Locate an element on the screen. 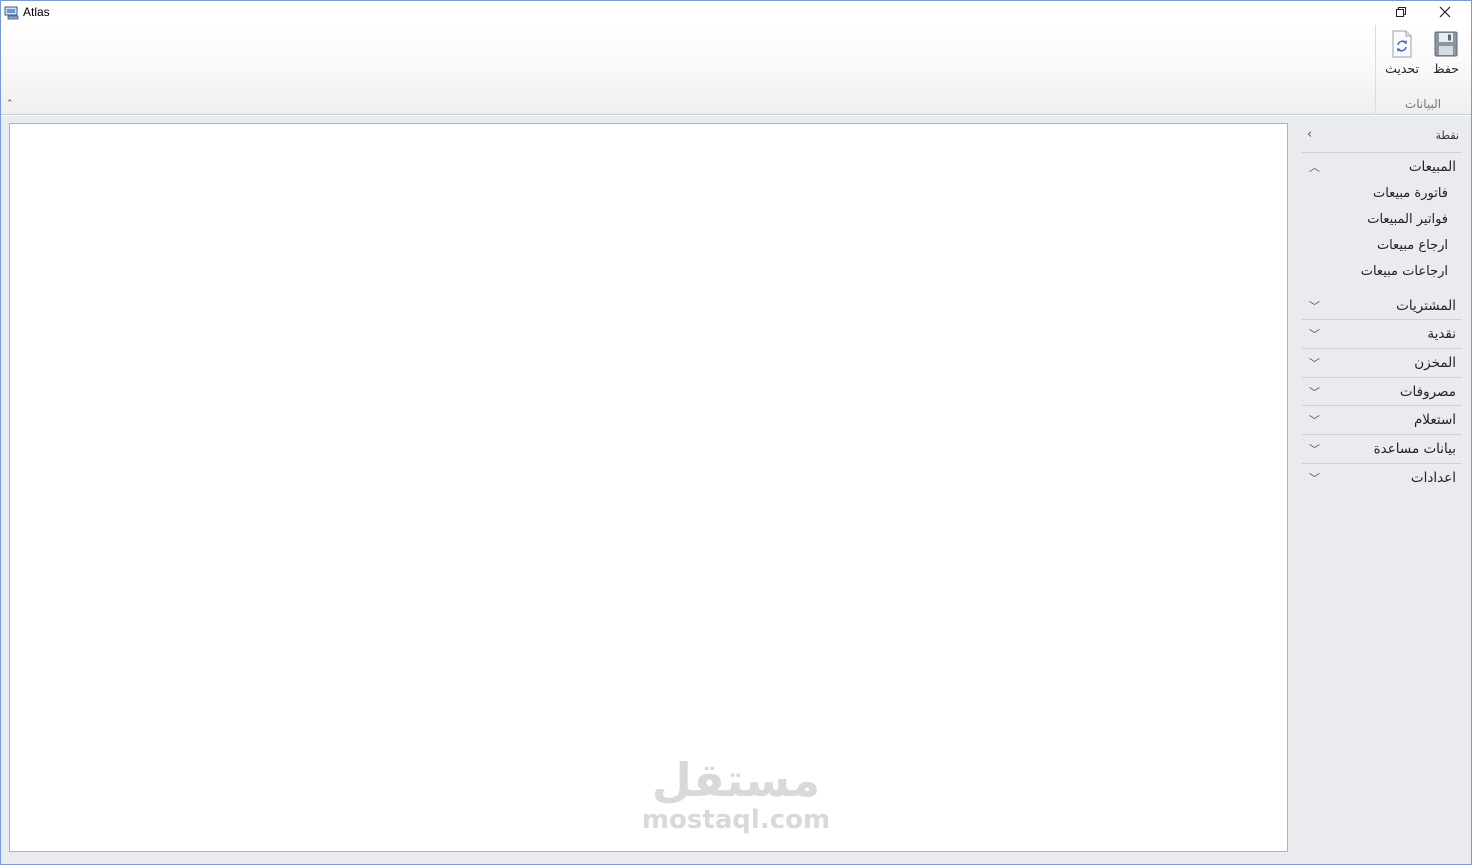 This screenshot has width=1472, height=865. nav-item-label: ارجاعات مبيعات is located at coordinates (1404, 271).